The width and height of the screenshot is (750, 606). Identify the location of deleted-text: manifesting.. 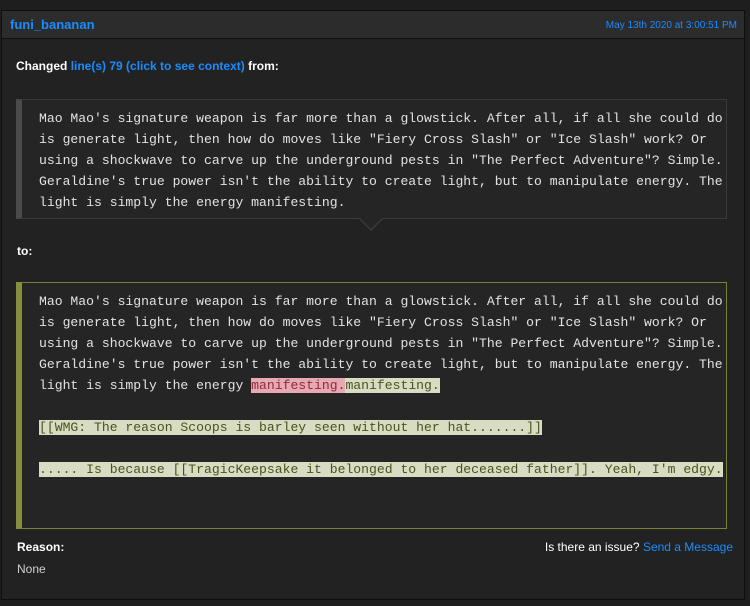
(298, 385).